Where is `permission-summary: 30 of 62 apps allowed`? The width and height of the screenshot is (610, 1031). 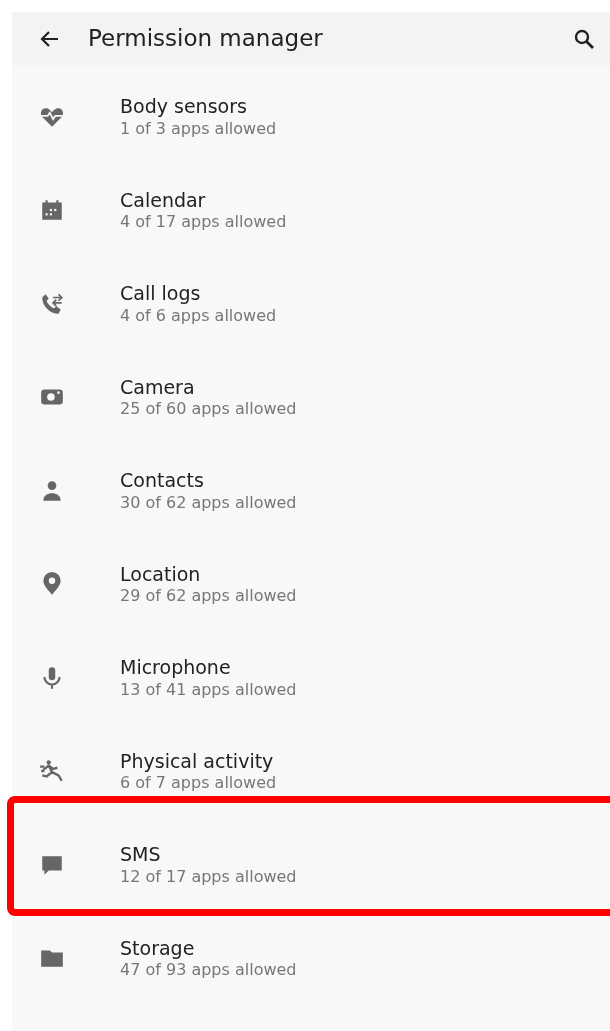
permission-summary: 30 of 62 apps allowed is located at coordinates (208, 503).